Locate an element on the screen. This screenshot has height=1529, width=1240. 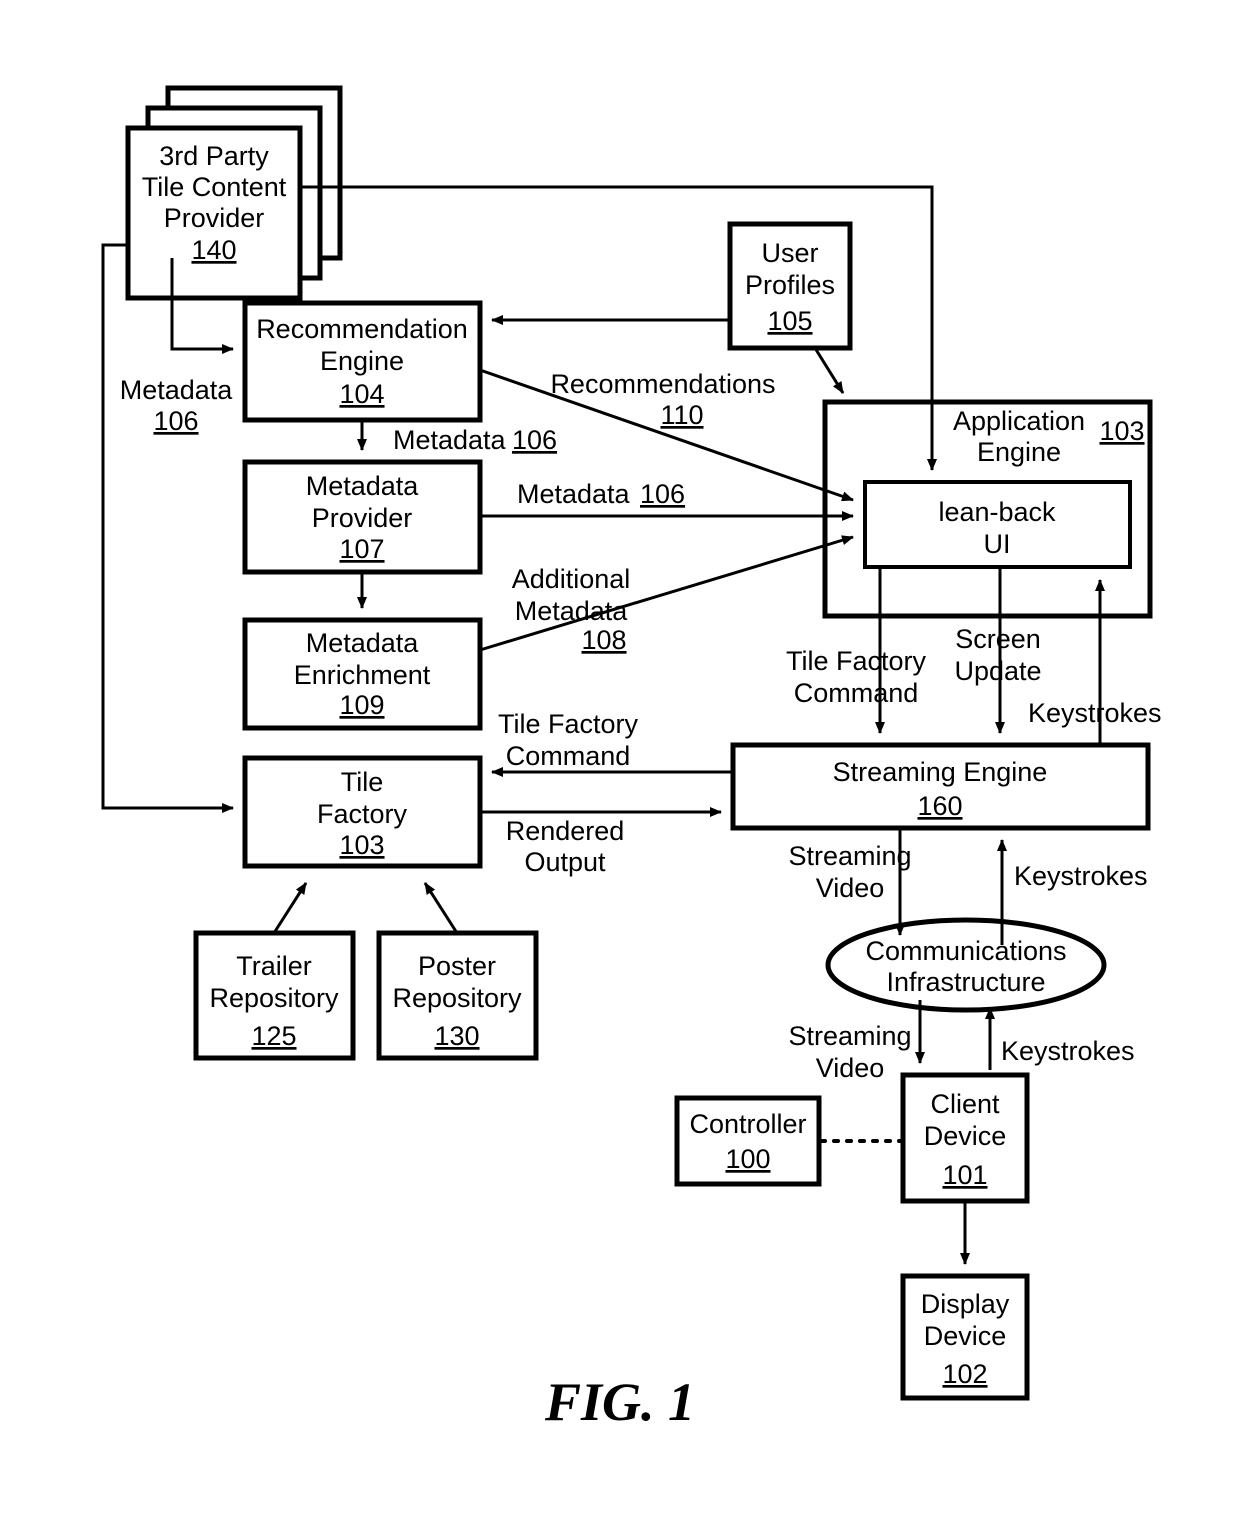
user-profiles-ref: 105 is located at coordinates (789, 321).